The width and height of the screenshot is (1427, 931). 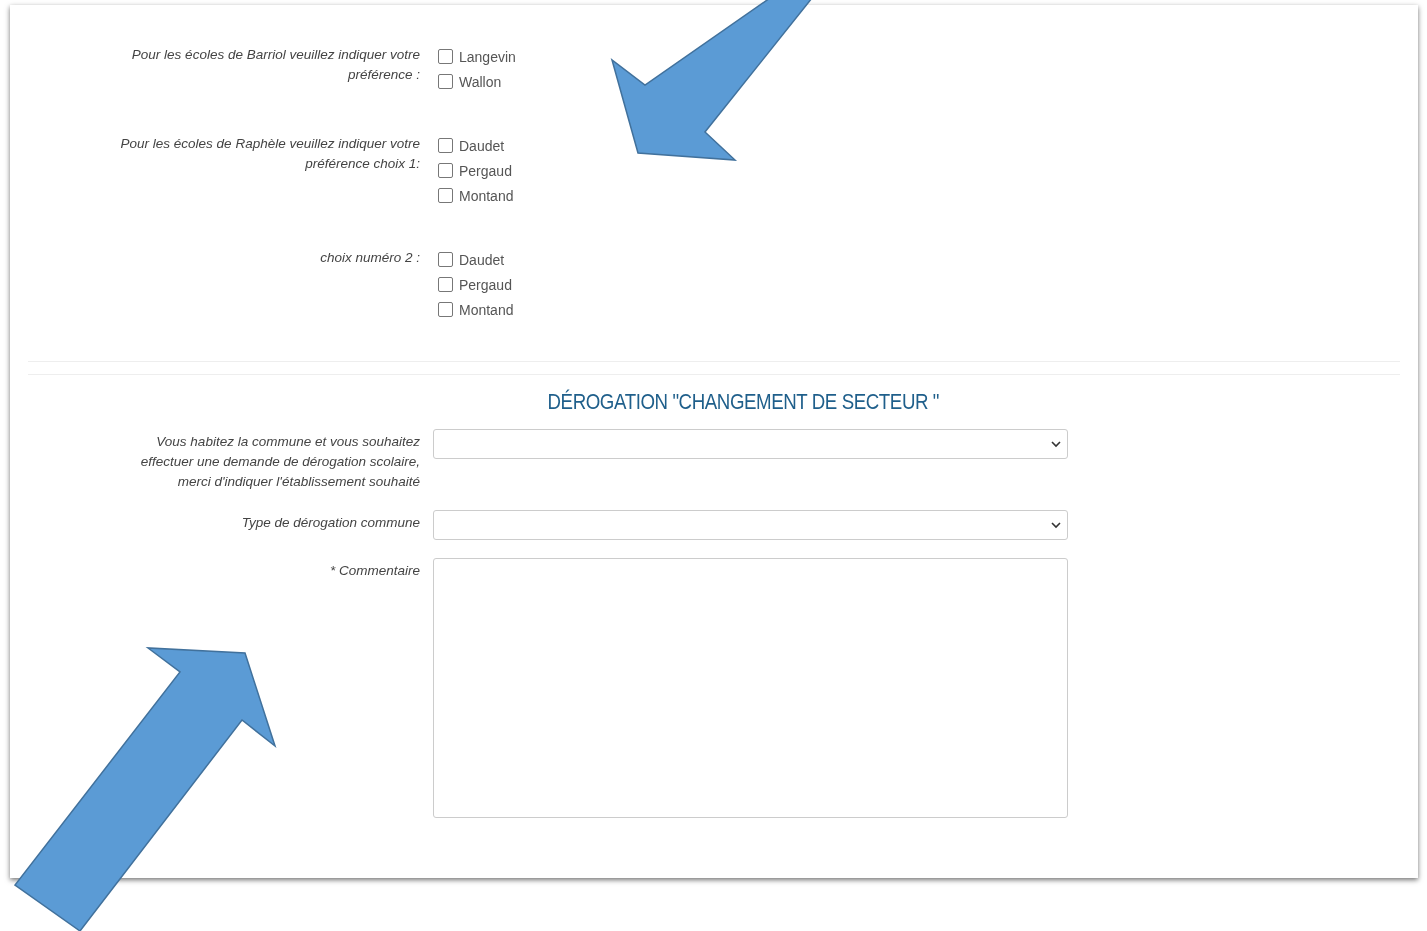 What do you see at coordinates (374, 571) in the screenshot?
I see `field-label: * Commentaire` at bounding box center [374, 571].